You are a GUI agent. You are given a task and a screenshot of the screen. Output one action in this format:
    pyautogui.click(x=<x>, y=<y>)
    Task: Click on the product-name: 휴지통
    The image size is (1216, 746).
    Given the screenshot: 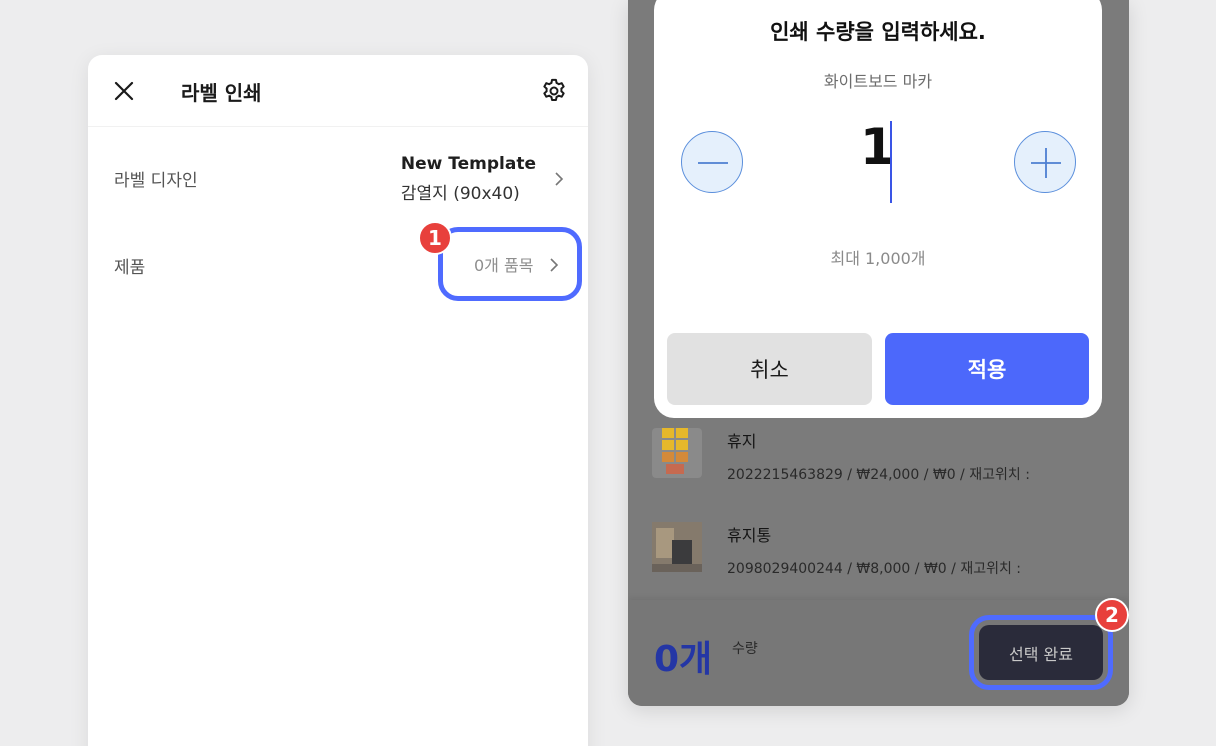 What is the action you would take?
    pyautogui.click(x=749, y=535)
    